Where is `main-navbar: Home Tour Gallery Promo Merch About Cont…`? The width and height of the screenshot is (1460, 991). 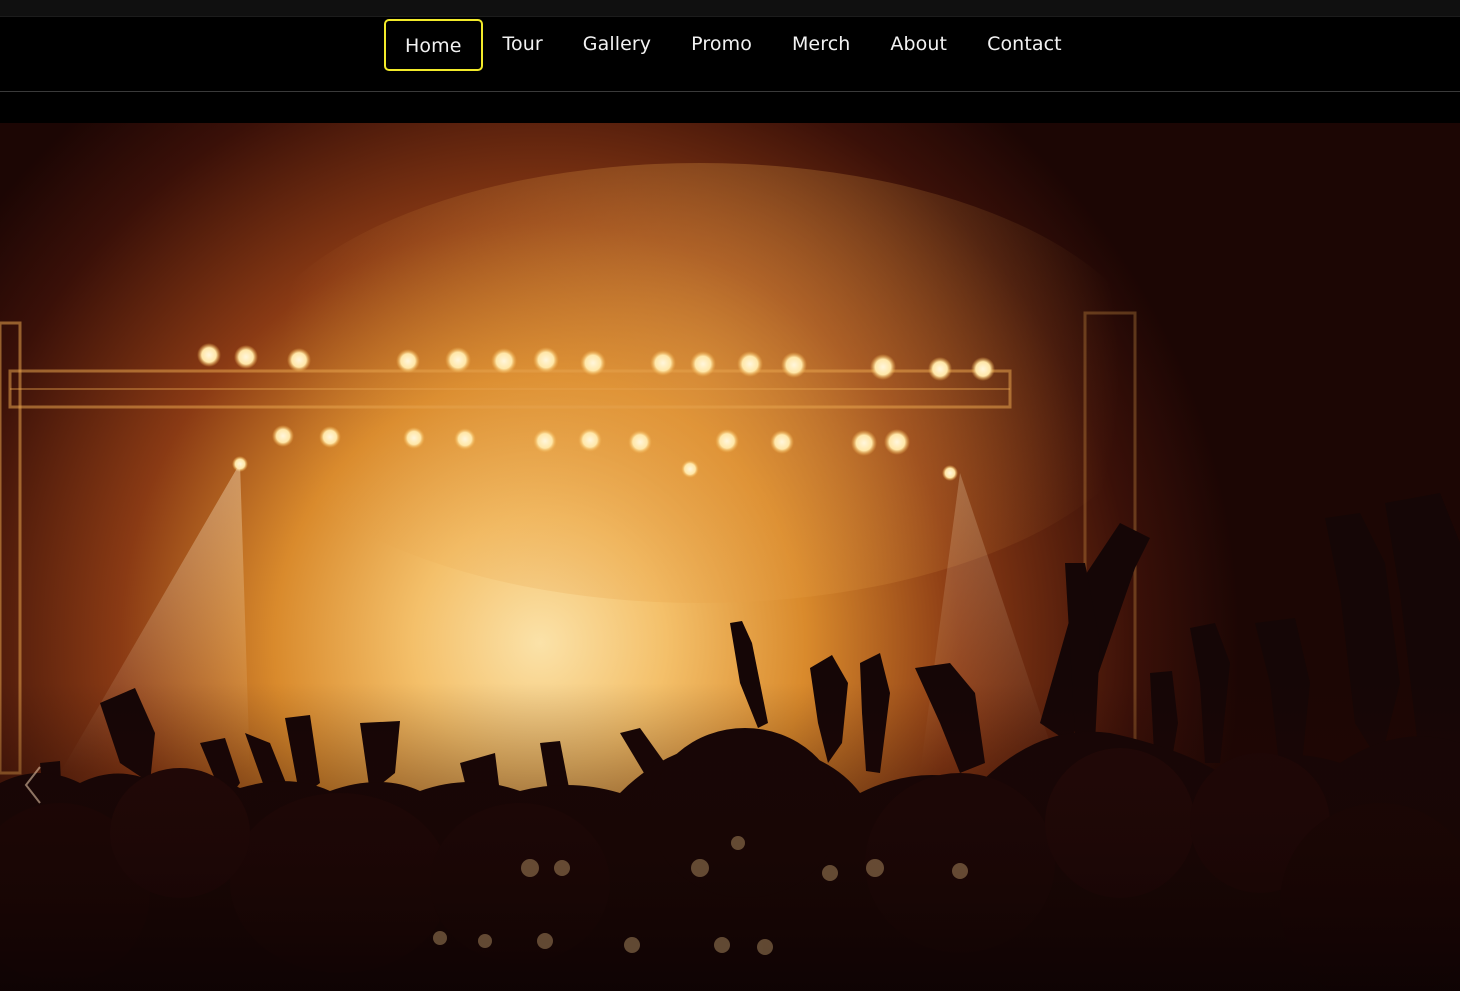 main-navbar: Home Tour Gallery Promo Merch About Cont… is located at coordinates (730, 54).